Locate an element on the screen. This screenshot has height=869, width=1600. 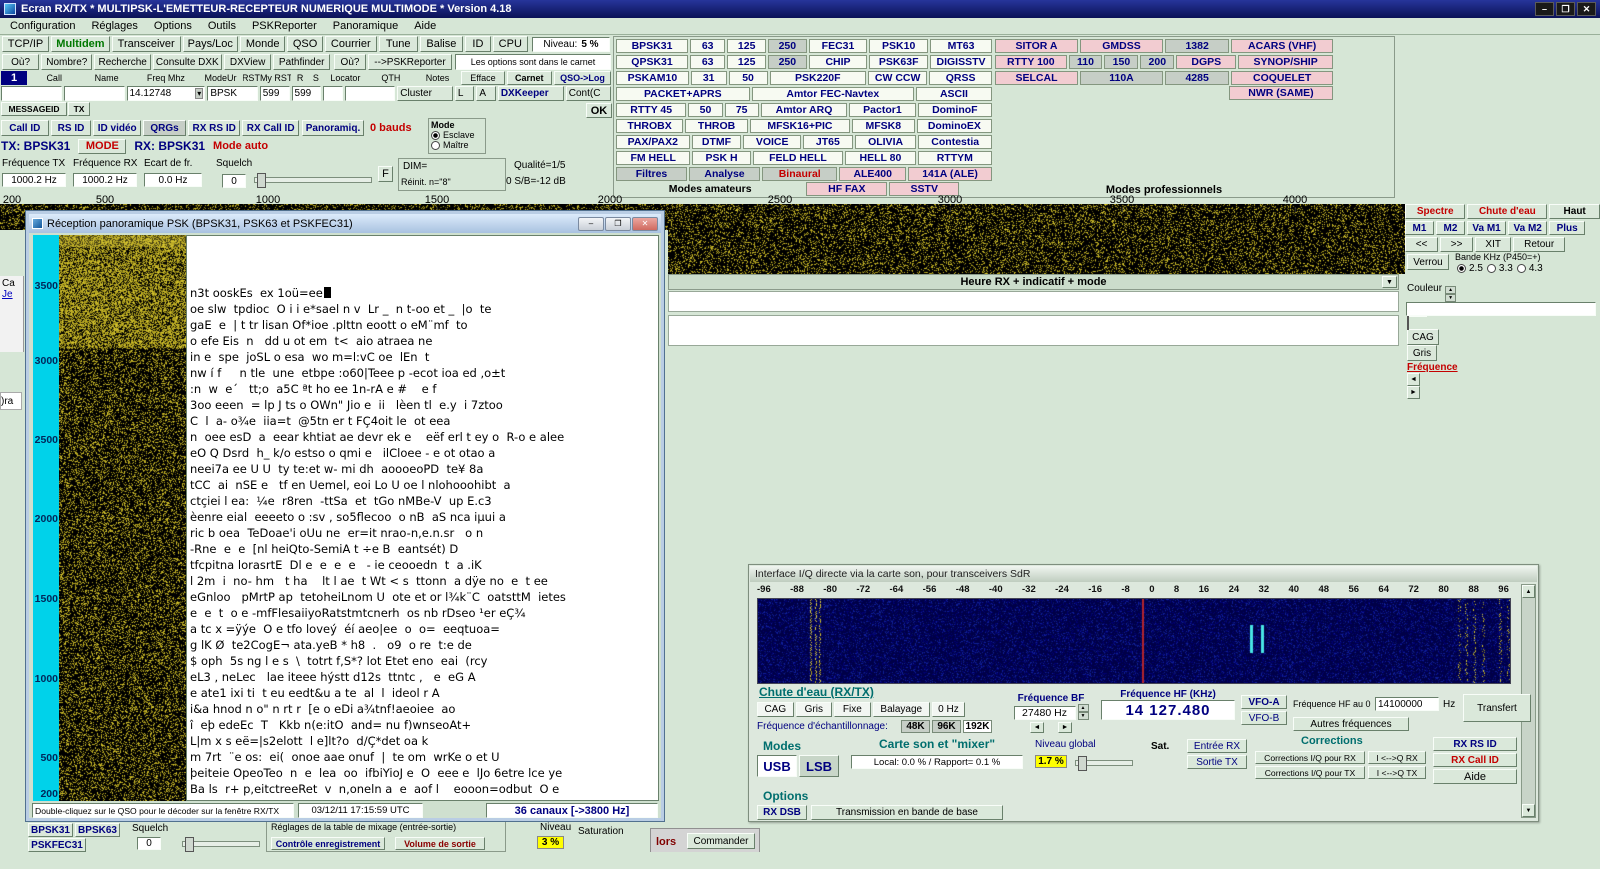
toolbar-button: QSO is located at coordinates (305, 44).